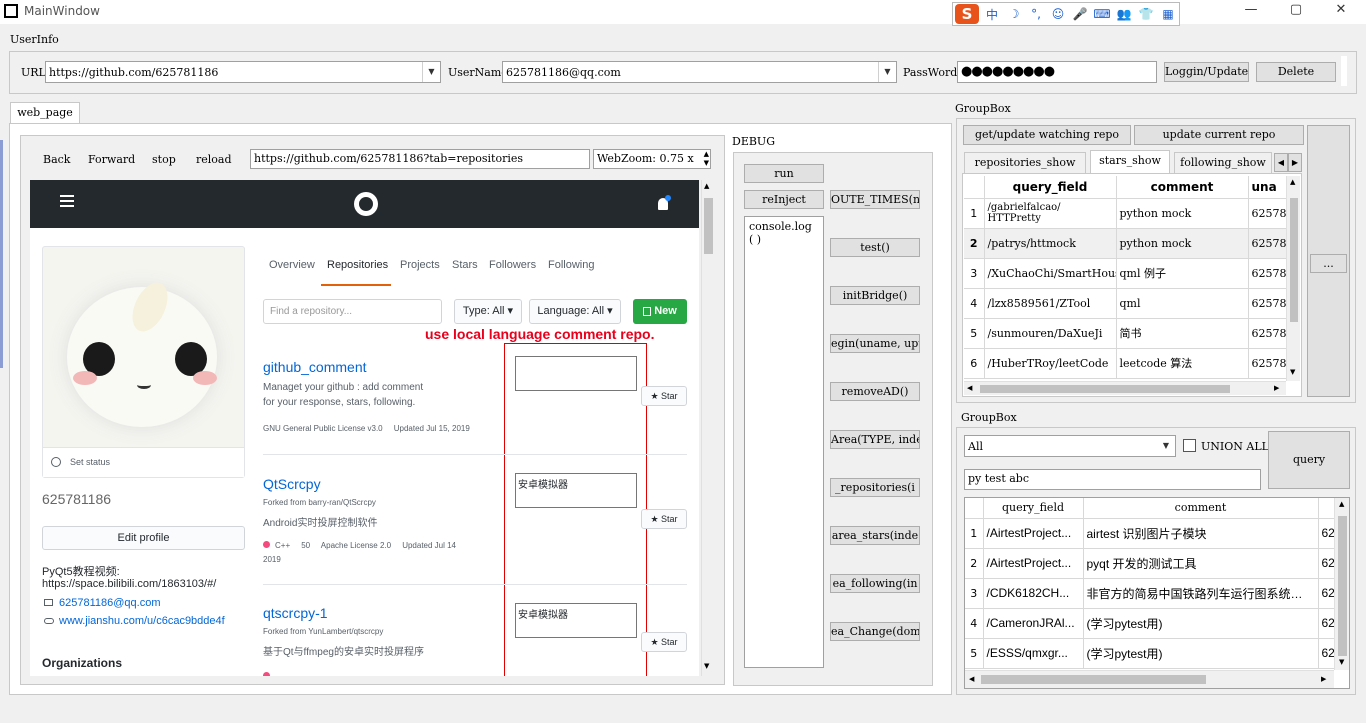 The height and width of the screenshot is (723, 1366). I want to click on tab-repositories: Repositories, so click(357, 265).